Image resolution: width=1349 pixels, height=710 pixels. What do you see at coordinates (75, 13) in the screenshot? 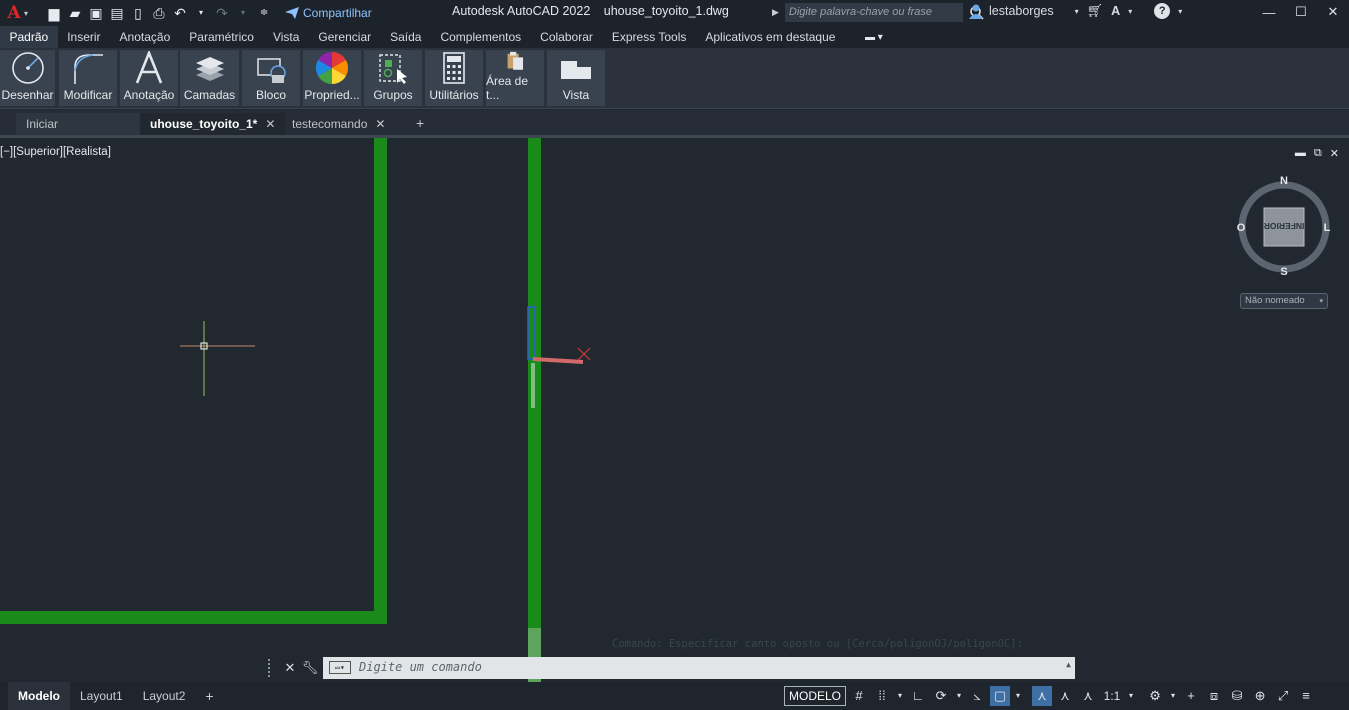
I see `open-folder-icon: ▰` at bounding box center [75, 13].